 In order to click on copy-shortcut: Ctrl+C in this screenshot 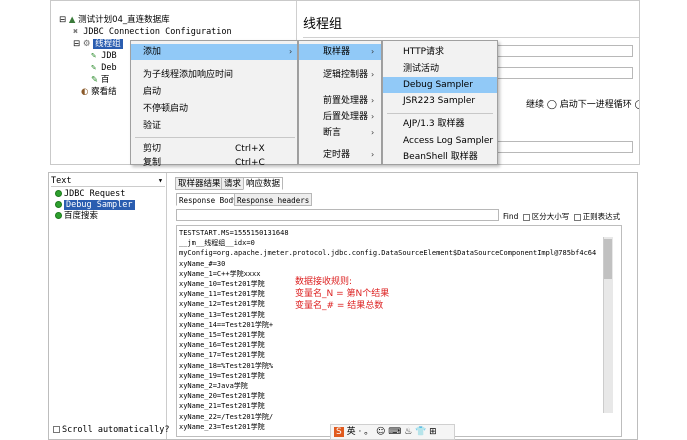, I will do `click(250, 163)`.